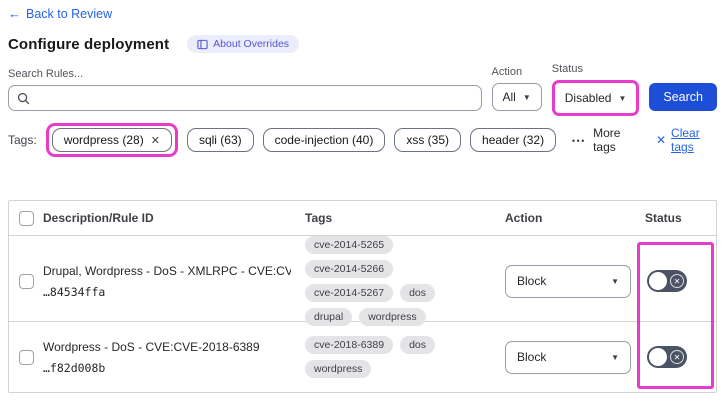  Describe the element at coordinates (588, 98) in the screenshot. I see `status-filter-value: Disabled` at that location.